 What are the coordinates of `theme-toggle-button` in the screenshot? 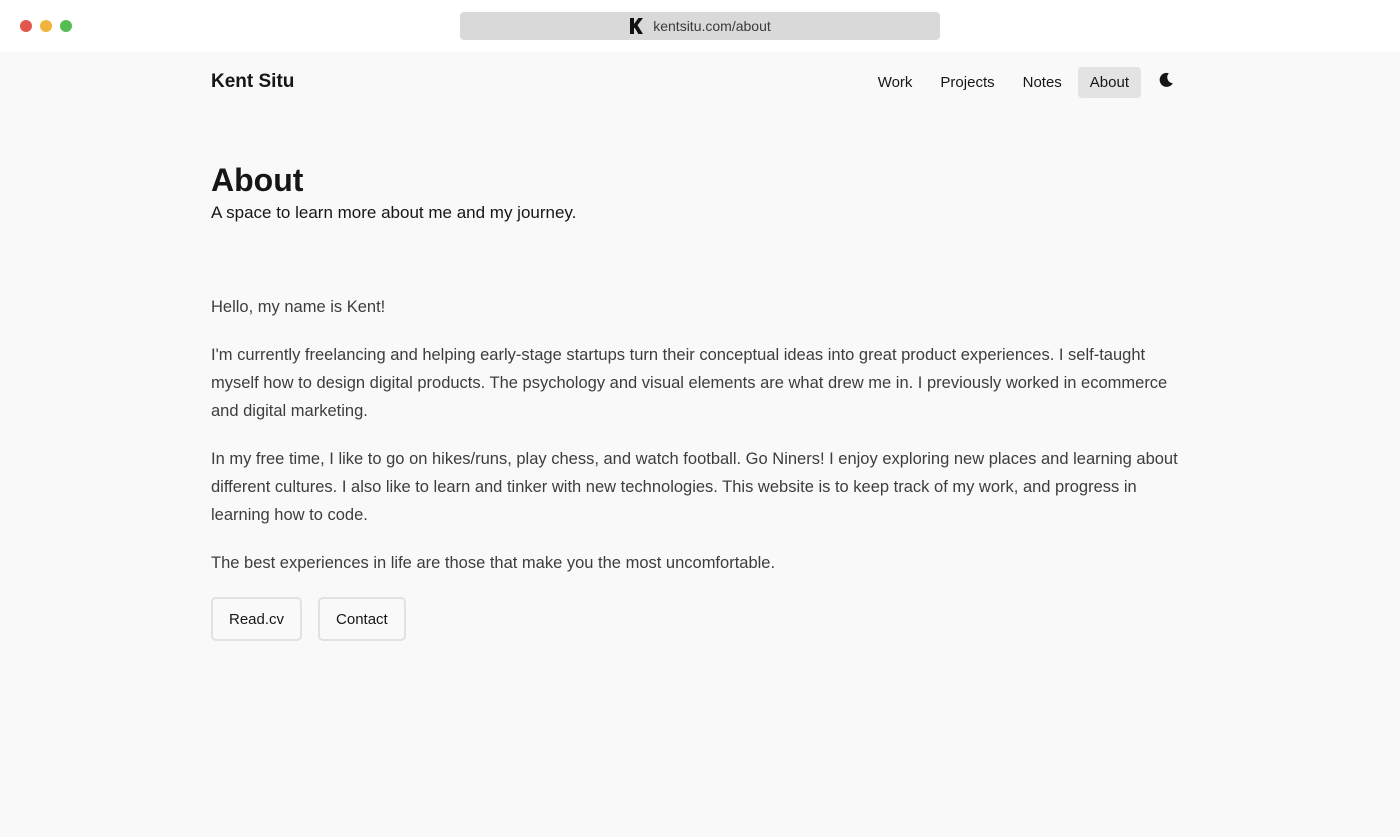 It's located at (1166, 82).